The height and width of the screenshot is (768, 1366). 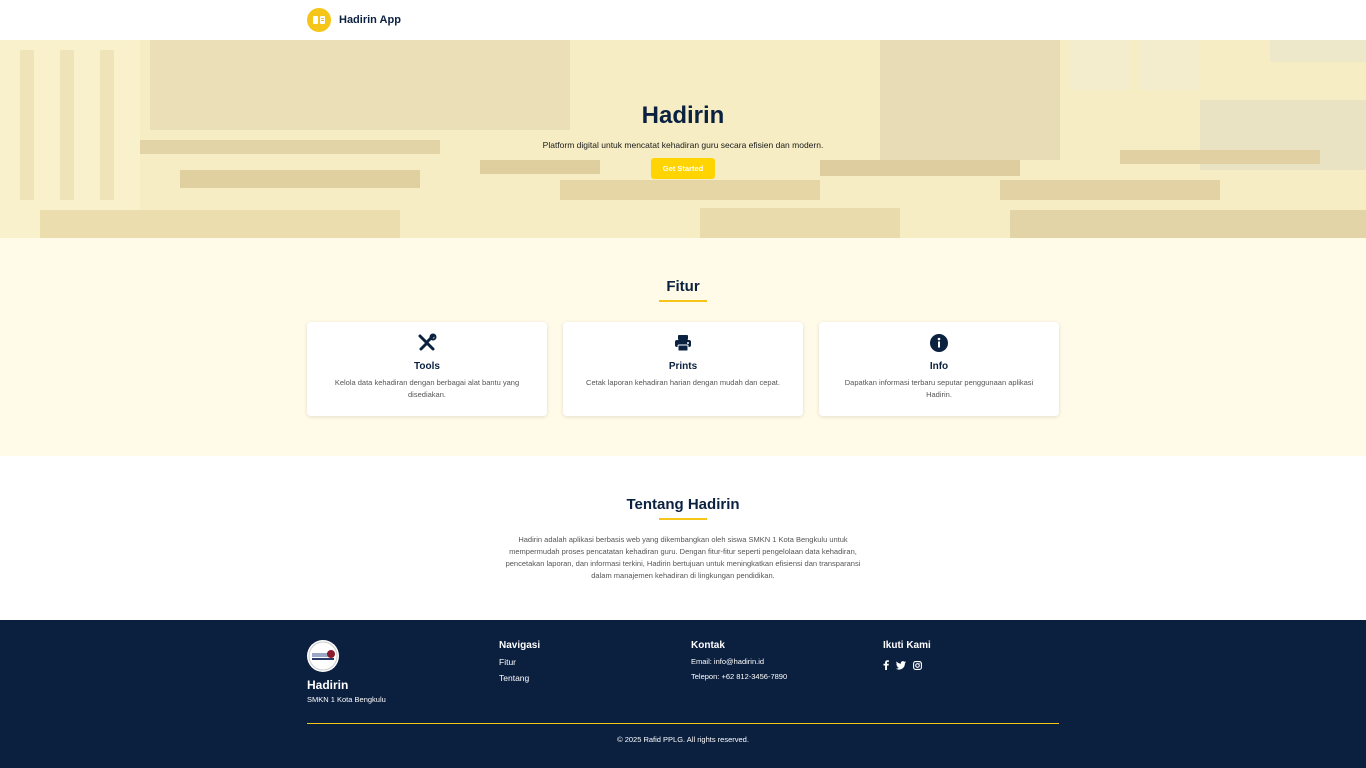 What do you see at coordinates (683, 286) in the screenshot?
I see `features-title: Fitur` at bounding box center [683, 286].